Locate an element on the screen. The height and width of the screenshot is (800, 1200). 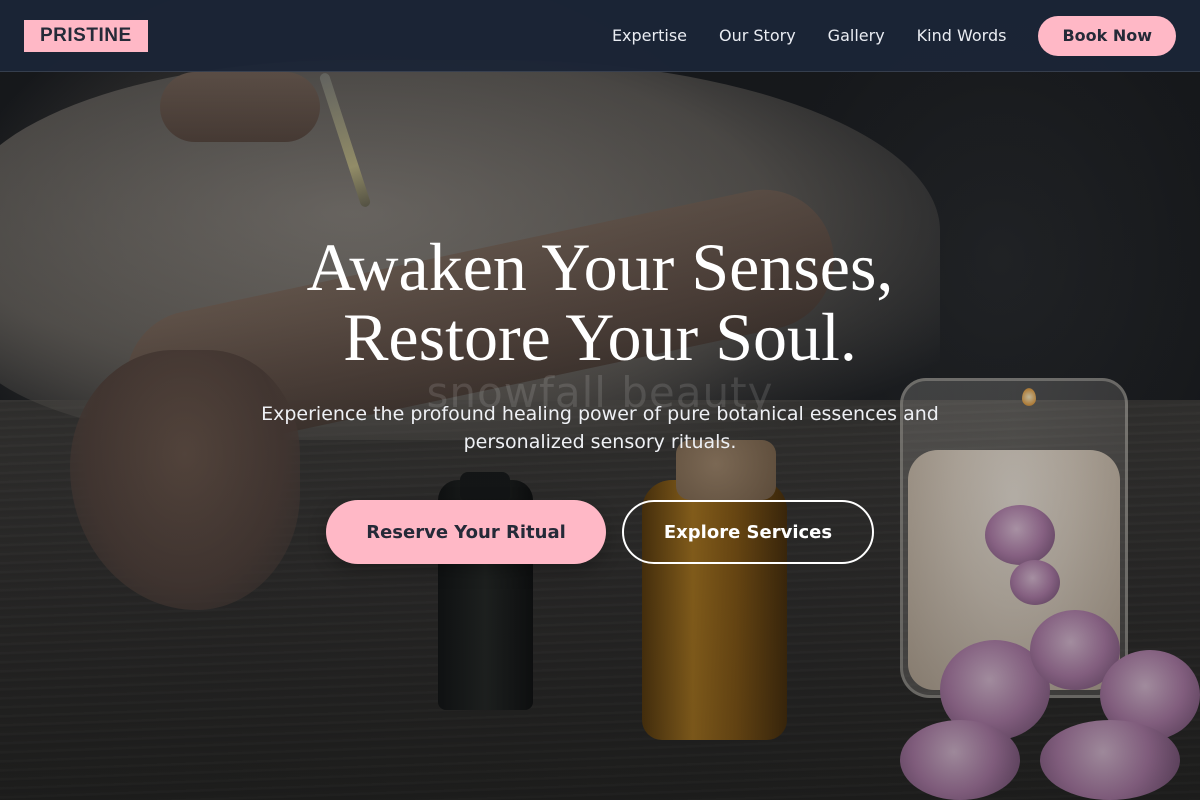
hero-cta-group: Reserve Your Ritual Explore Services is located at coordinates (600, 532).